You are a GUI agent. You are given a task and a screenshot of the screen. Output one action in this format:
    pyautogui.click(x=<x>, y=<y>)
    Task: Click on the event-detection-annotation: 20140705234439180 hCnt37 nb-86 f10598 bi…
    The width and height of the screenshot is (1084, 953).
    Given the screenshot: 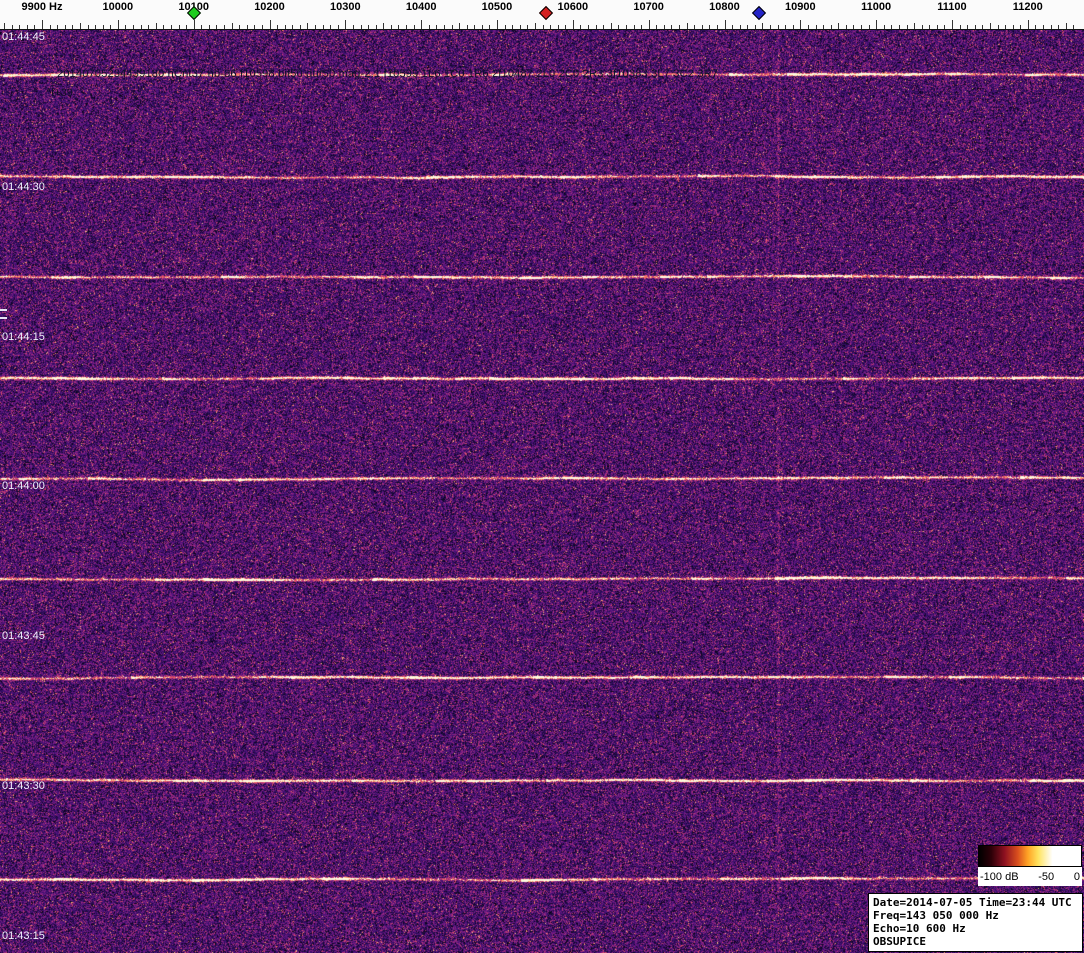 What is the action you would take?
    pyautogui.click(x=388, y=74)
    